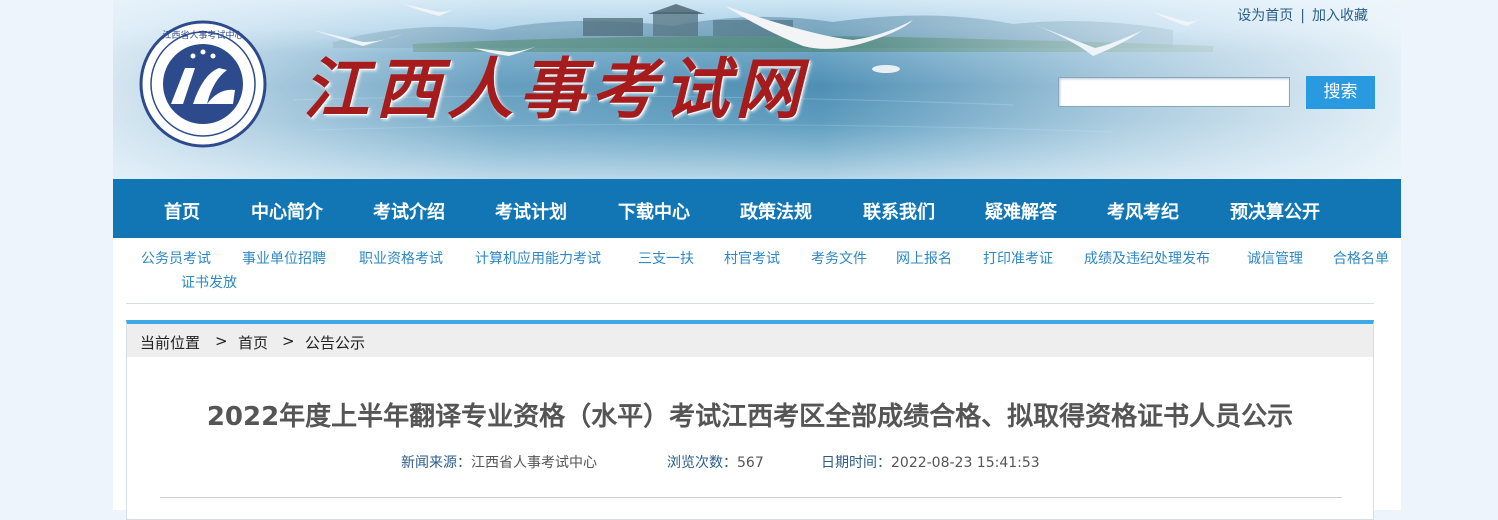 This screenshot has width=1498, height=520. Describe the element at coordinates (750, 463) in the screenshot. I see `views-value: 567` at that location.